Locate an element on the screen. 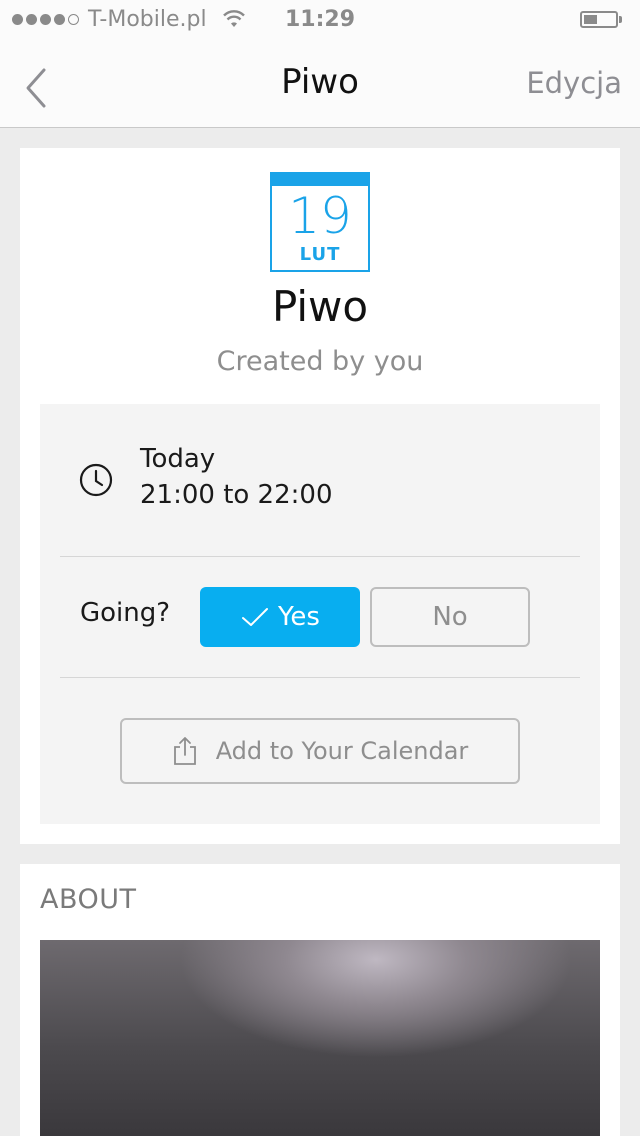 The width and height of the screenshot is (640, 1136). event-time-range: 21:00 to 22:00 is located at coordinates (236, 495).